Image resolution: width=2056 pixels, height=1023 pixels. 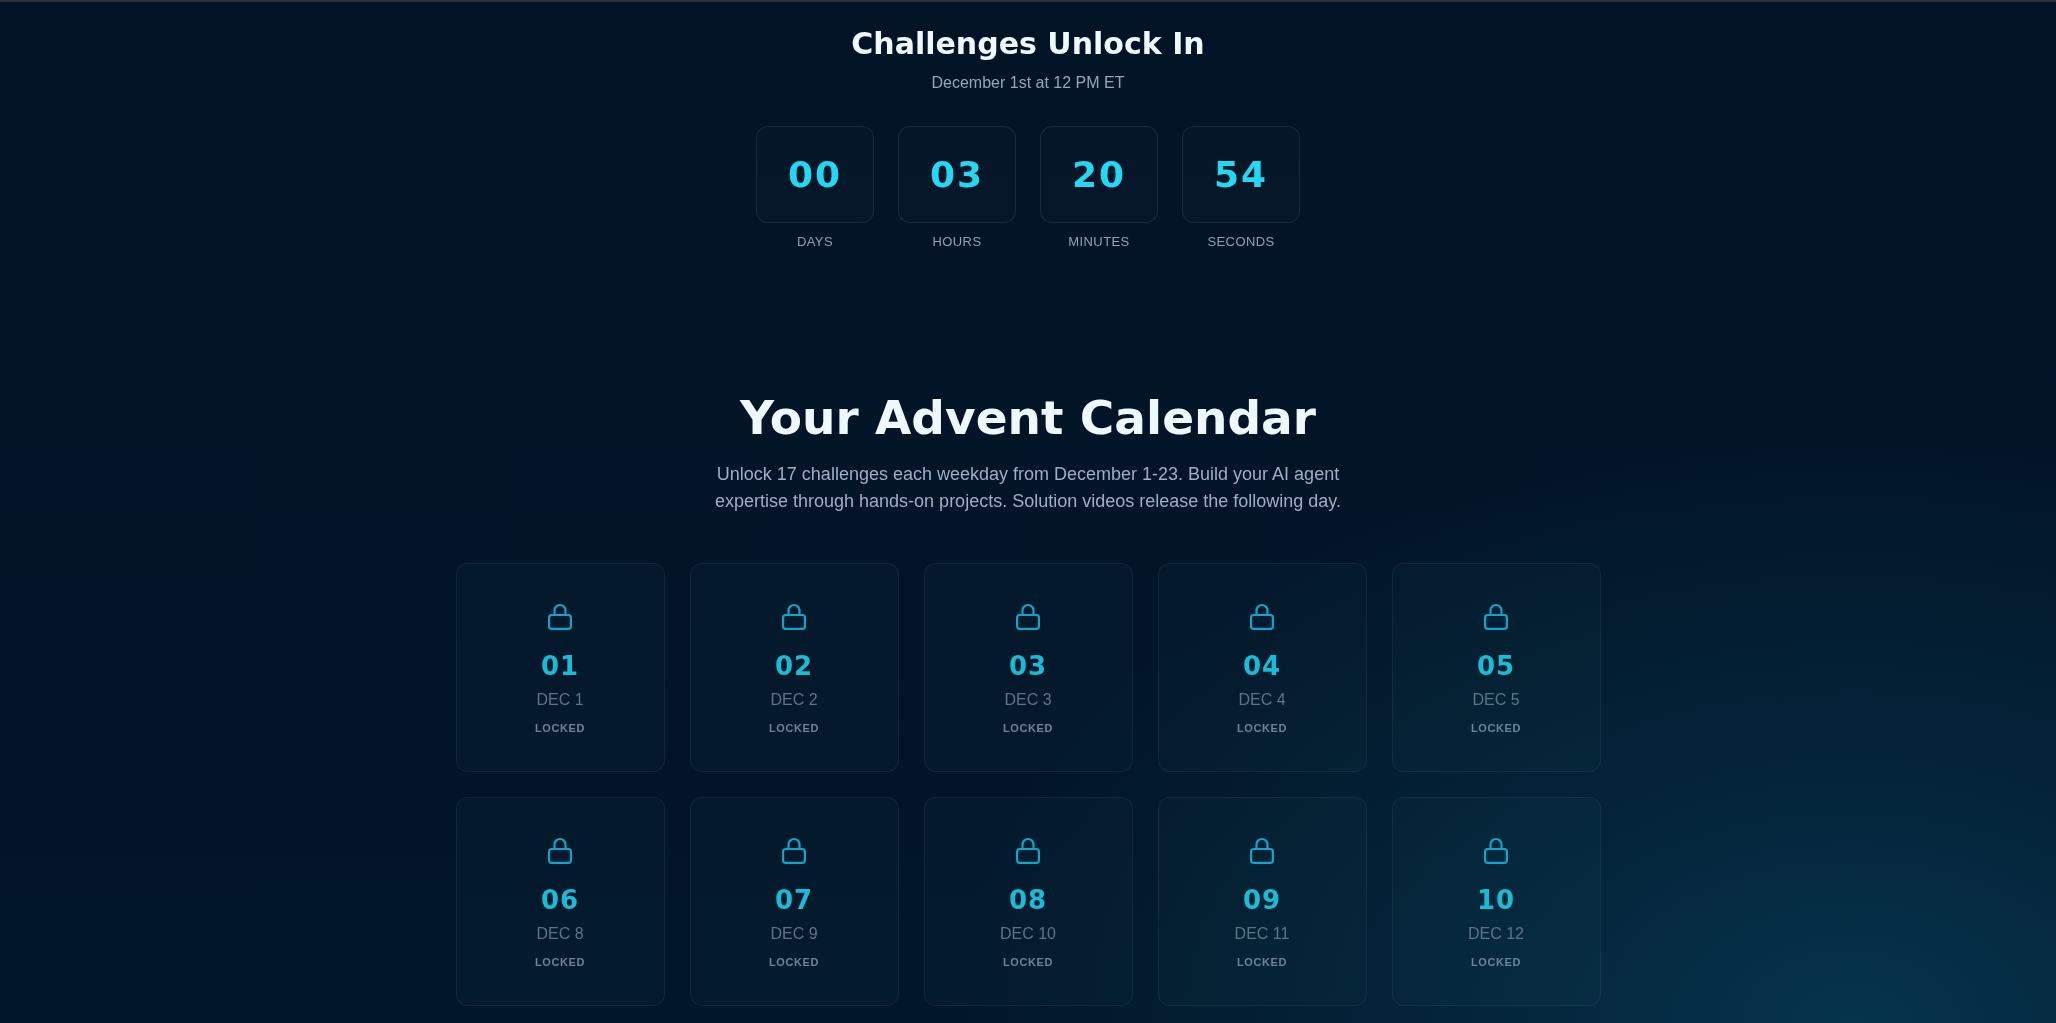 I want to click on day-number: 09, so click(x=1262, y=900).